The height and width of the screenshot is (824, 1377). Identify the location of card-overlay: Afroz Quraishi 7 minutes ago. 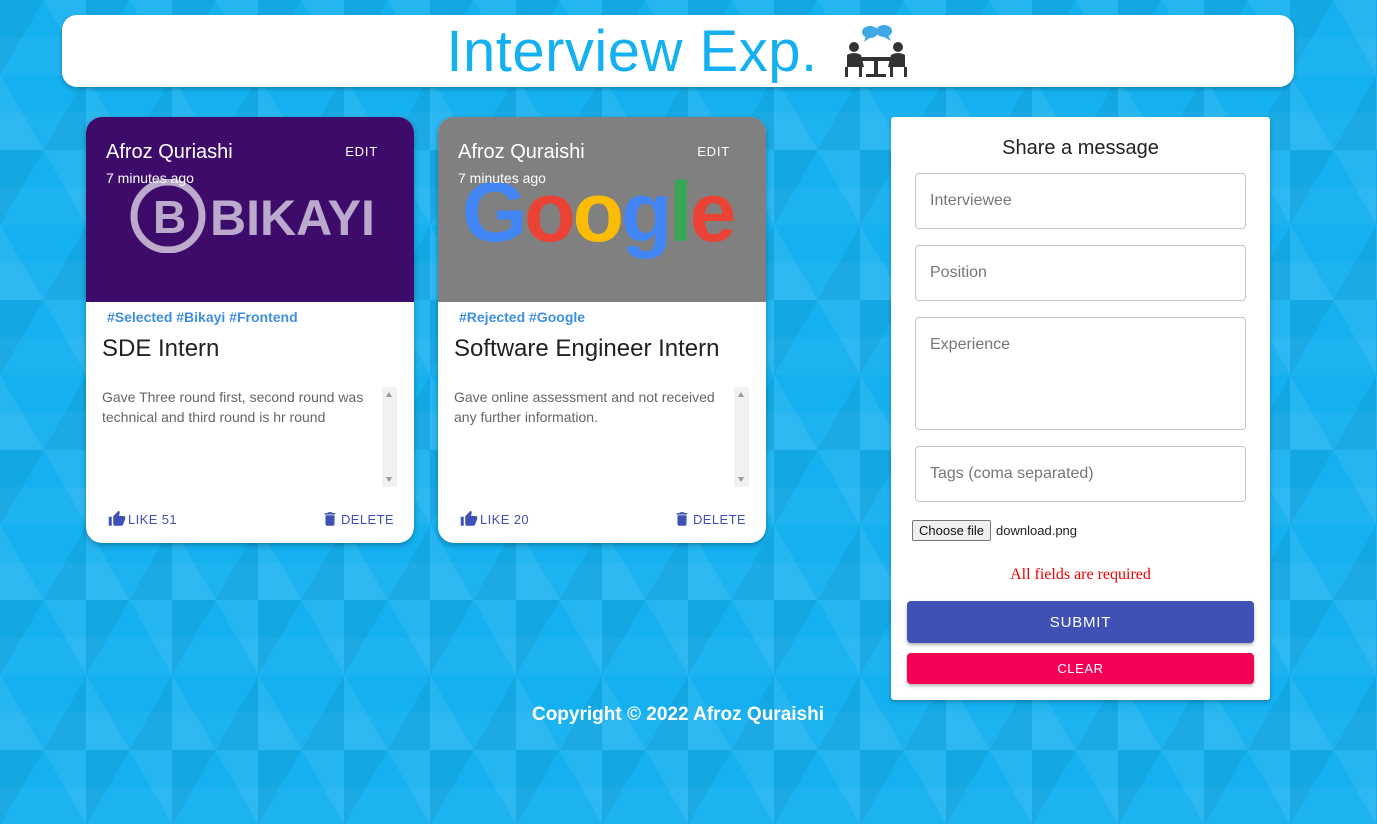
(521, 163).